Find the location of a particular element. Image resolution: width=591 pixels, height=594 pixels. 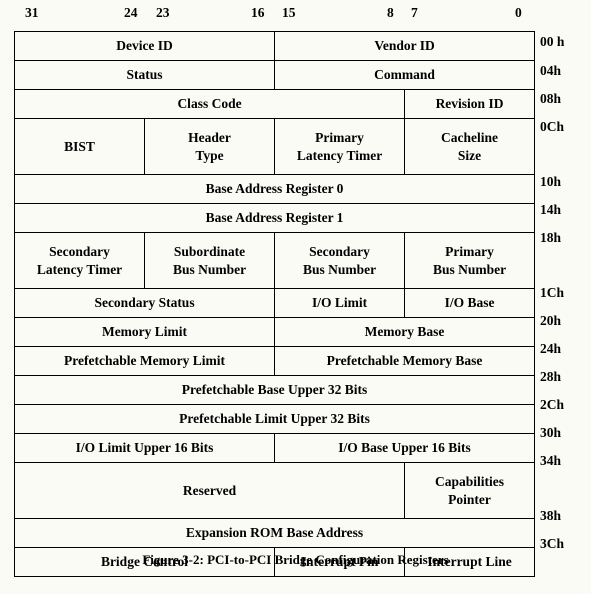

register-field: Prefetchable Limit Upper 32 Bits is located at coordinates (274, 419).